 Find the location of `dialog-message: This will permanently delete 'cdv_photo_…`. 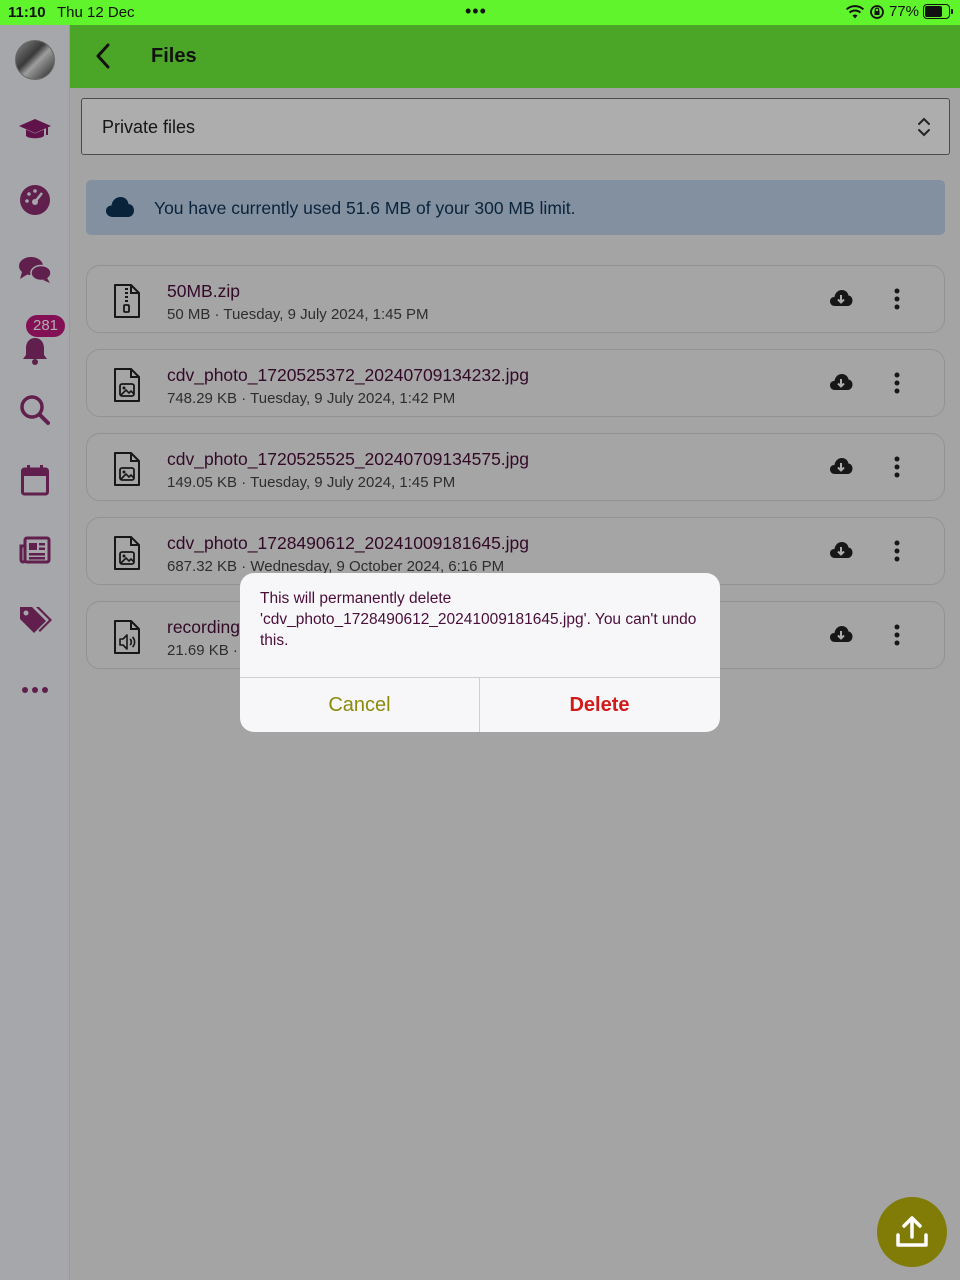

dialog-message: This will permanently delete 'cdv_photo_… is located at coordinates (478, 619).